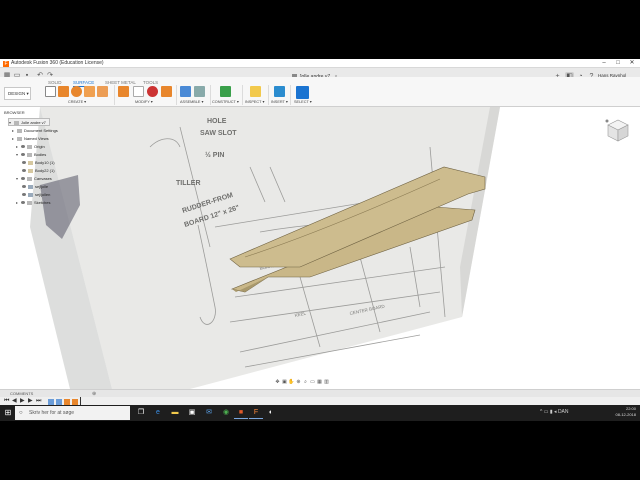 Image resolution: width=640 pixels, height=480 pixels. What do you see at coordinates (72, 413) in the screenshot?
I see `taskbar-search: ○ Skriv her for at søge` at bounding box center [72, 413].